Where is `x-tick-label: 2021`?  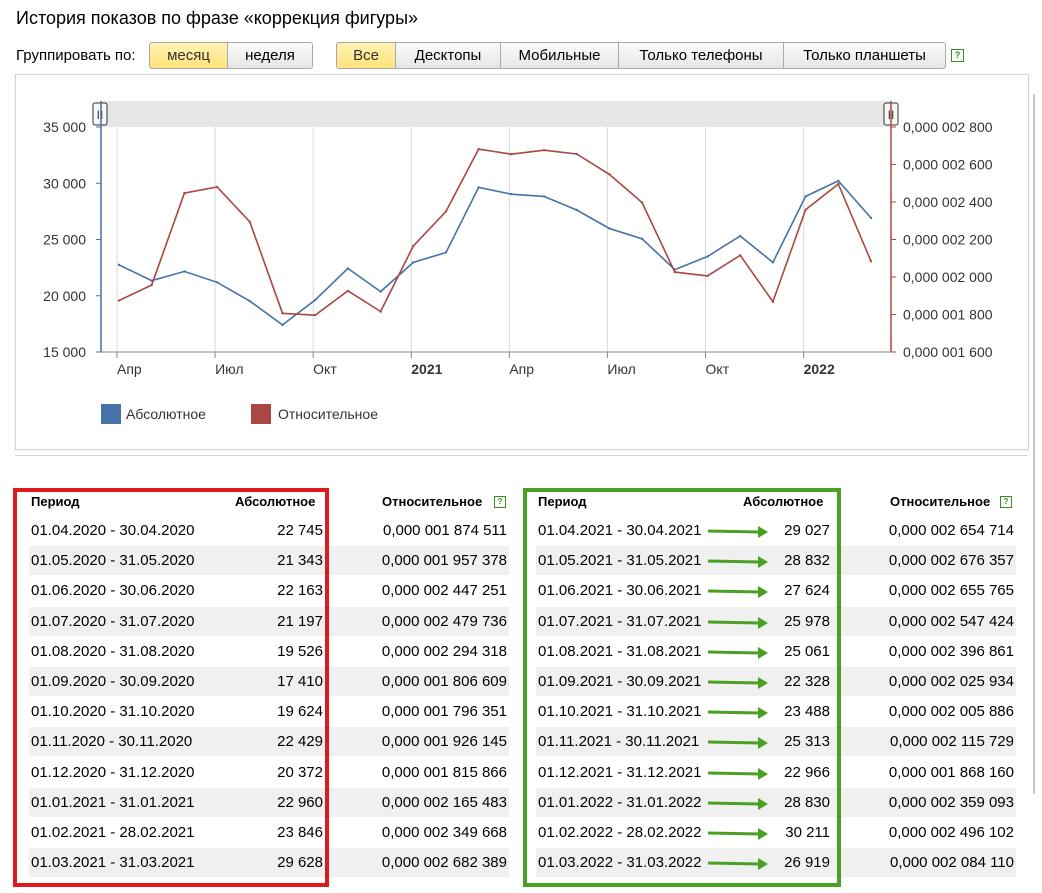 x-tick-label: 2021 is located at coordinates (426, 369).